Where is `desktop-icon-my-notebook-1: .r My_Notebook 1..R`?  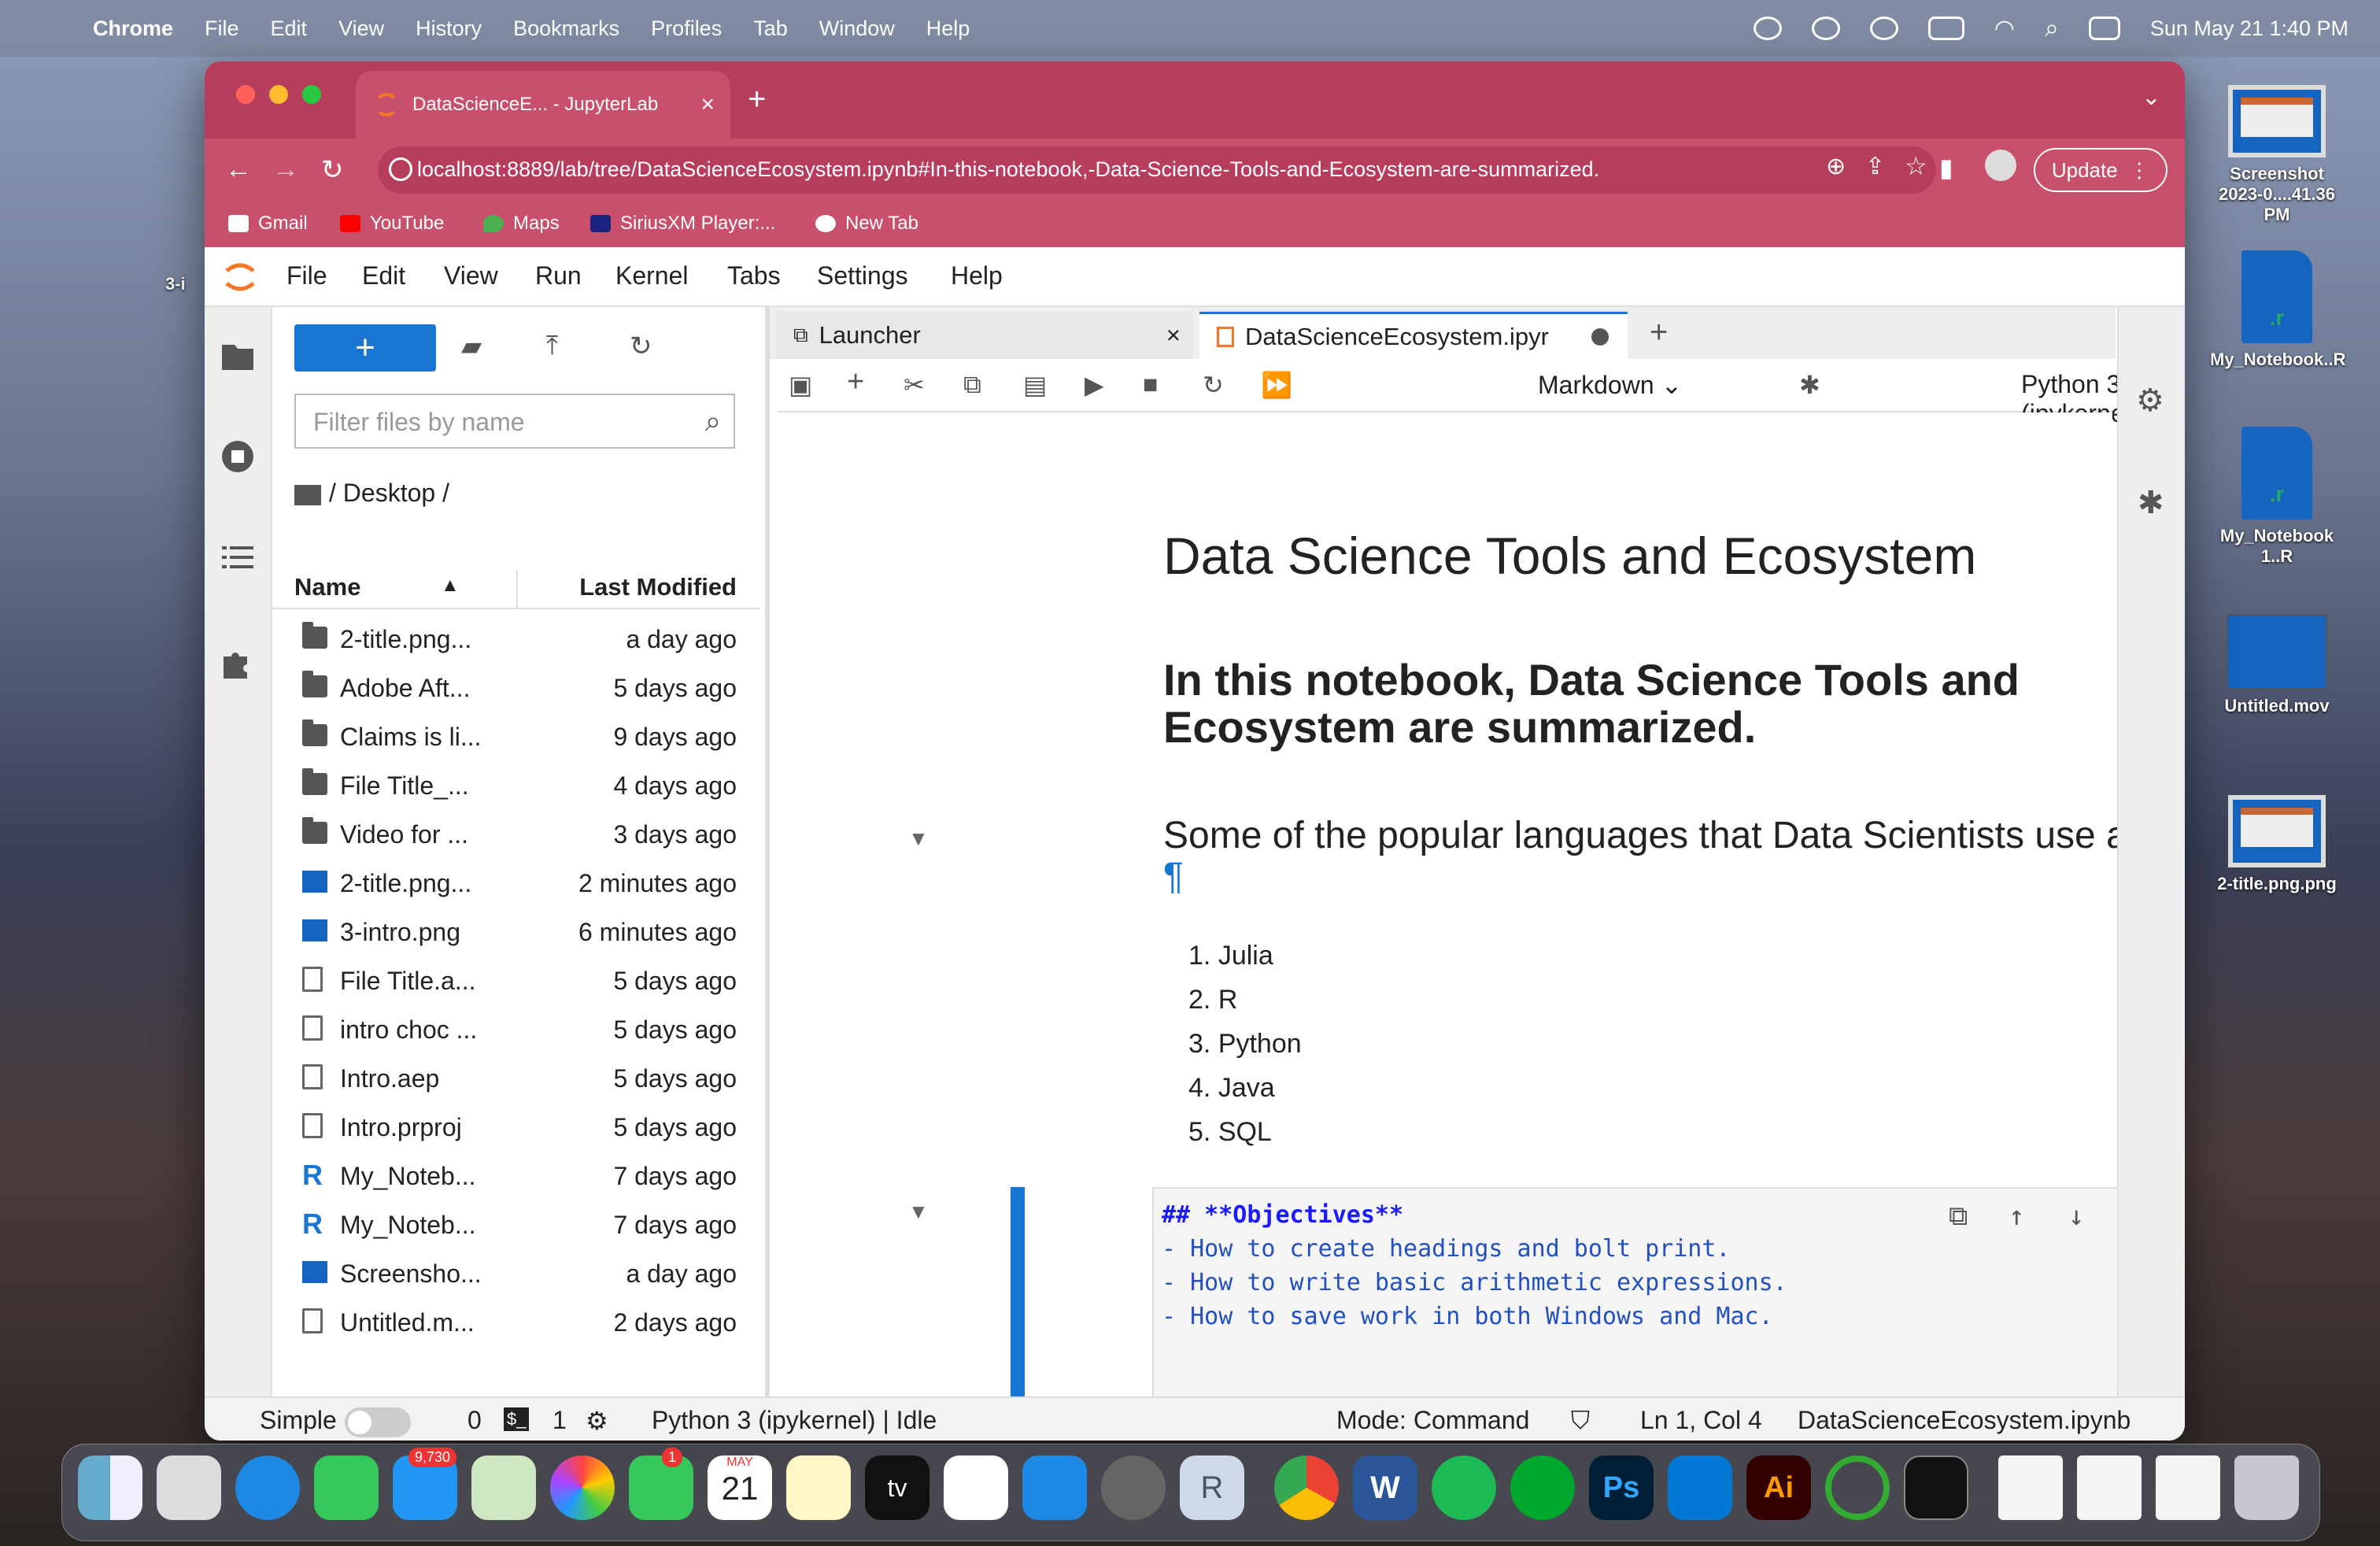 desktop-icon-my-notebook-1: .r My_Notebook 1..R is located at coordinates (2277, 497).